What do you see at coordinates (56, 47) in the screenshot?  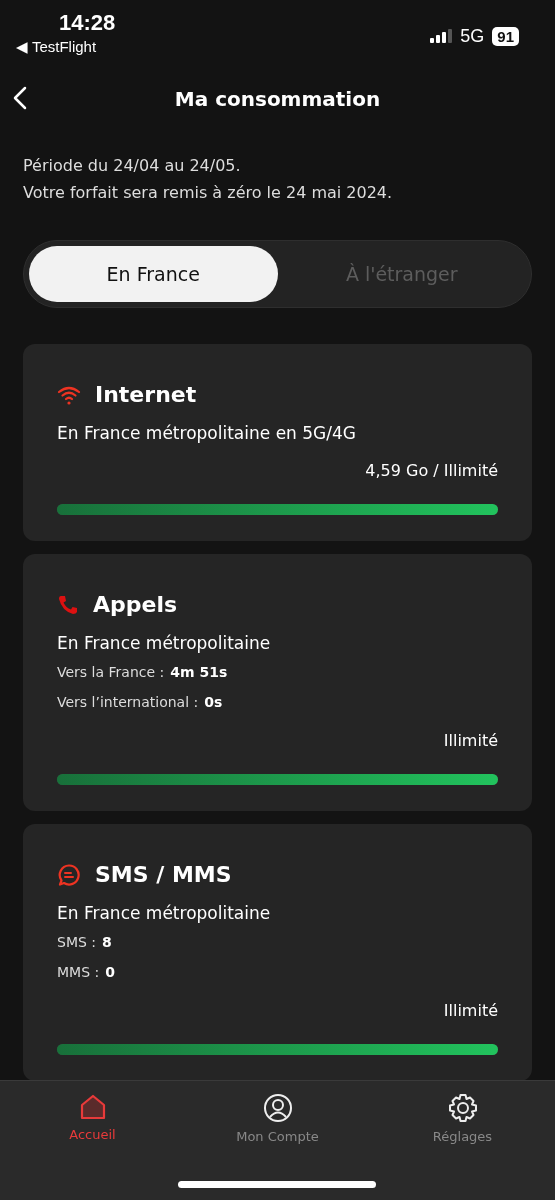 I see `back-to-app-link: ◀ TestFlight` at bounding box center [56, 47].